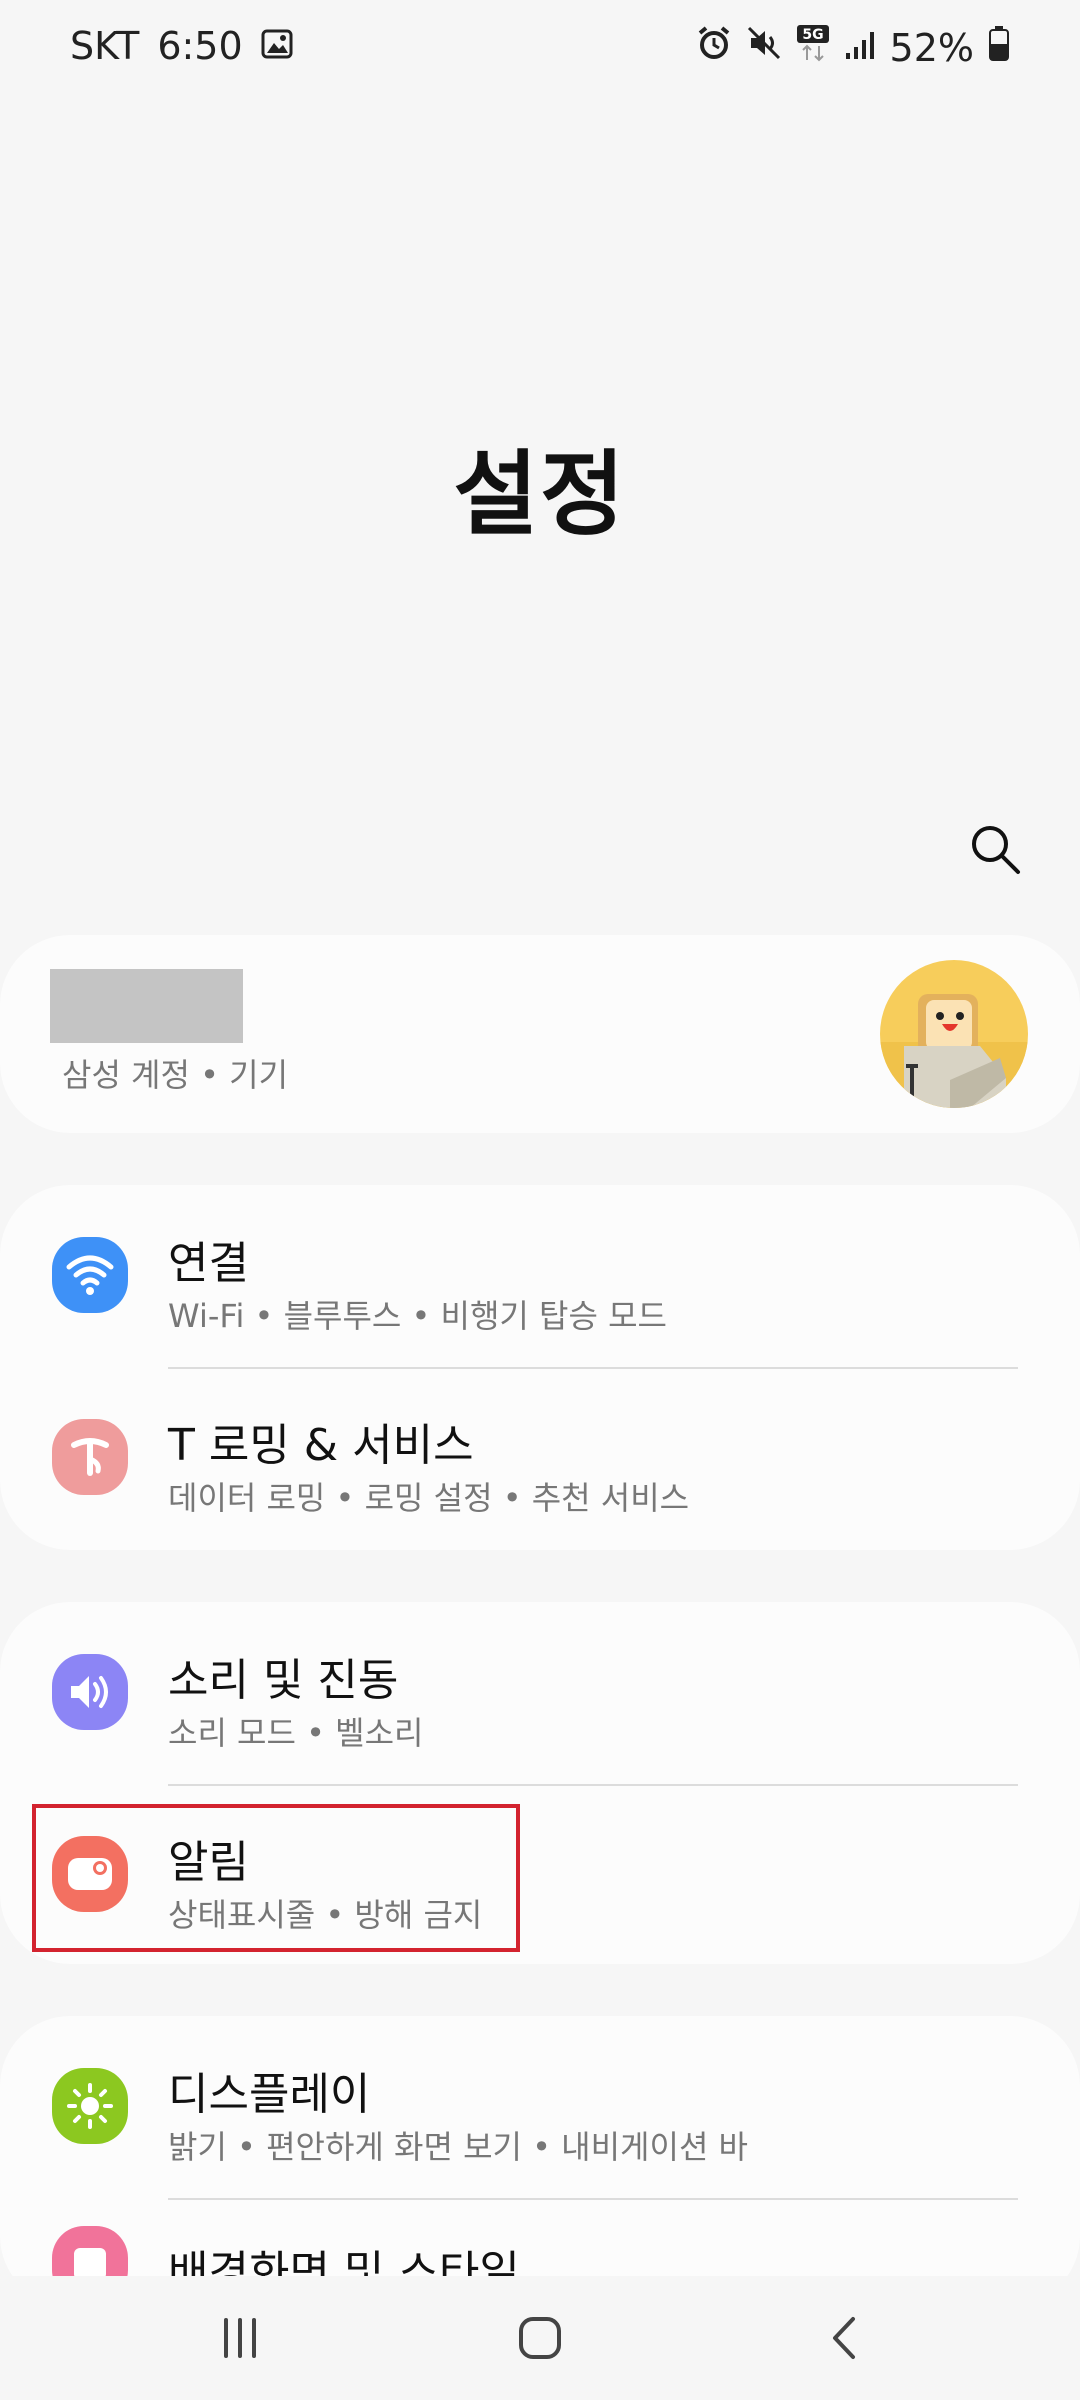  What do you see at coordinates (540, 1692) in the screenshot?
I see `settings-item-sound: 소리 및 진동 소리 모드 • 벨소리` at bounding box center [540, 1692].